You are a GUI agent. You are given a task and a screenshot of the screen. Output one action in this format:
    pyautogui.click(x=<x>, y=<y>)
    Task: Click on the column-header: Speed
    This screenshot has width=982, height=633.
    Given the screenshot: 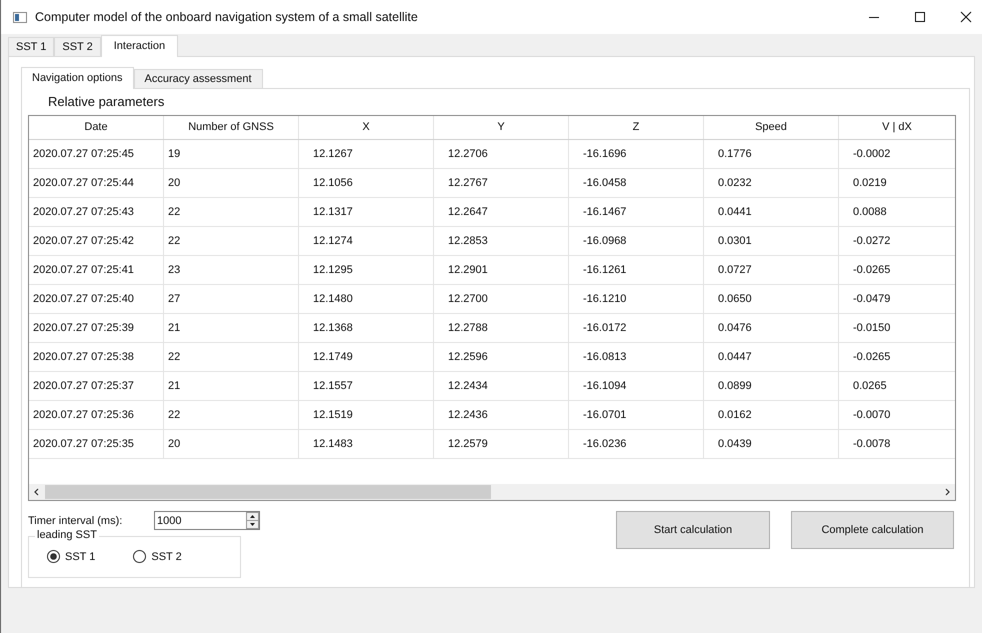 What is the action you would take?
    pyautogui.click(x=771, y=127)
    